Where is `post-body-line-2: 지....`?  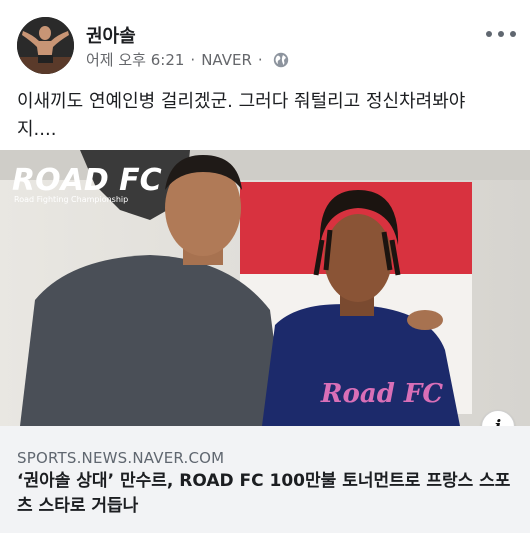
post-body-line-2: 지.... is located at coordinates (37, 129).